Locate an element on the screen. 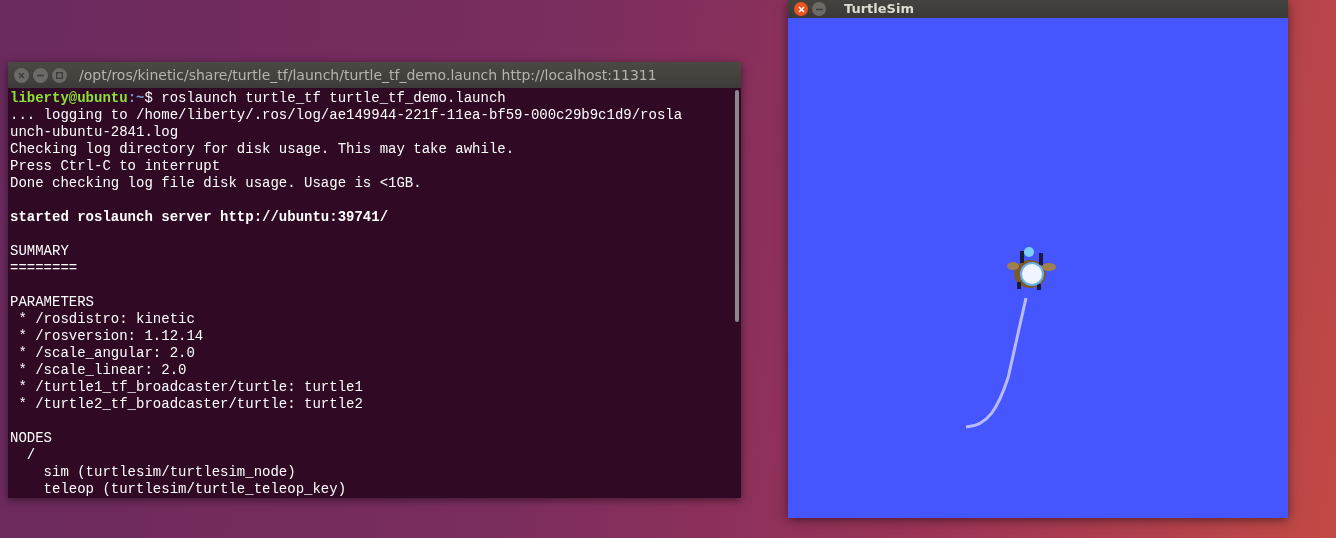 The width and height of the screenshot is (1336, 538). close-button is located at coordinates (801, 9).